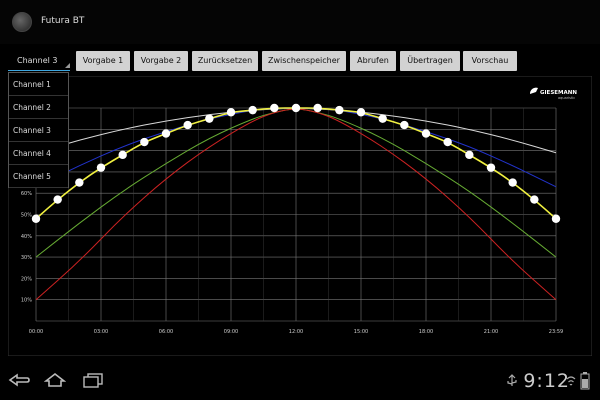 The height and width of the screenshot is (400, 600). I want to click on usb-icon, so click(512, 380).